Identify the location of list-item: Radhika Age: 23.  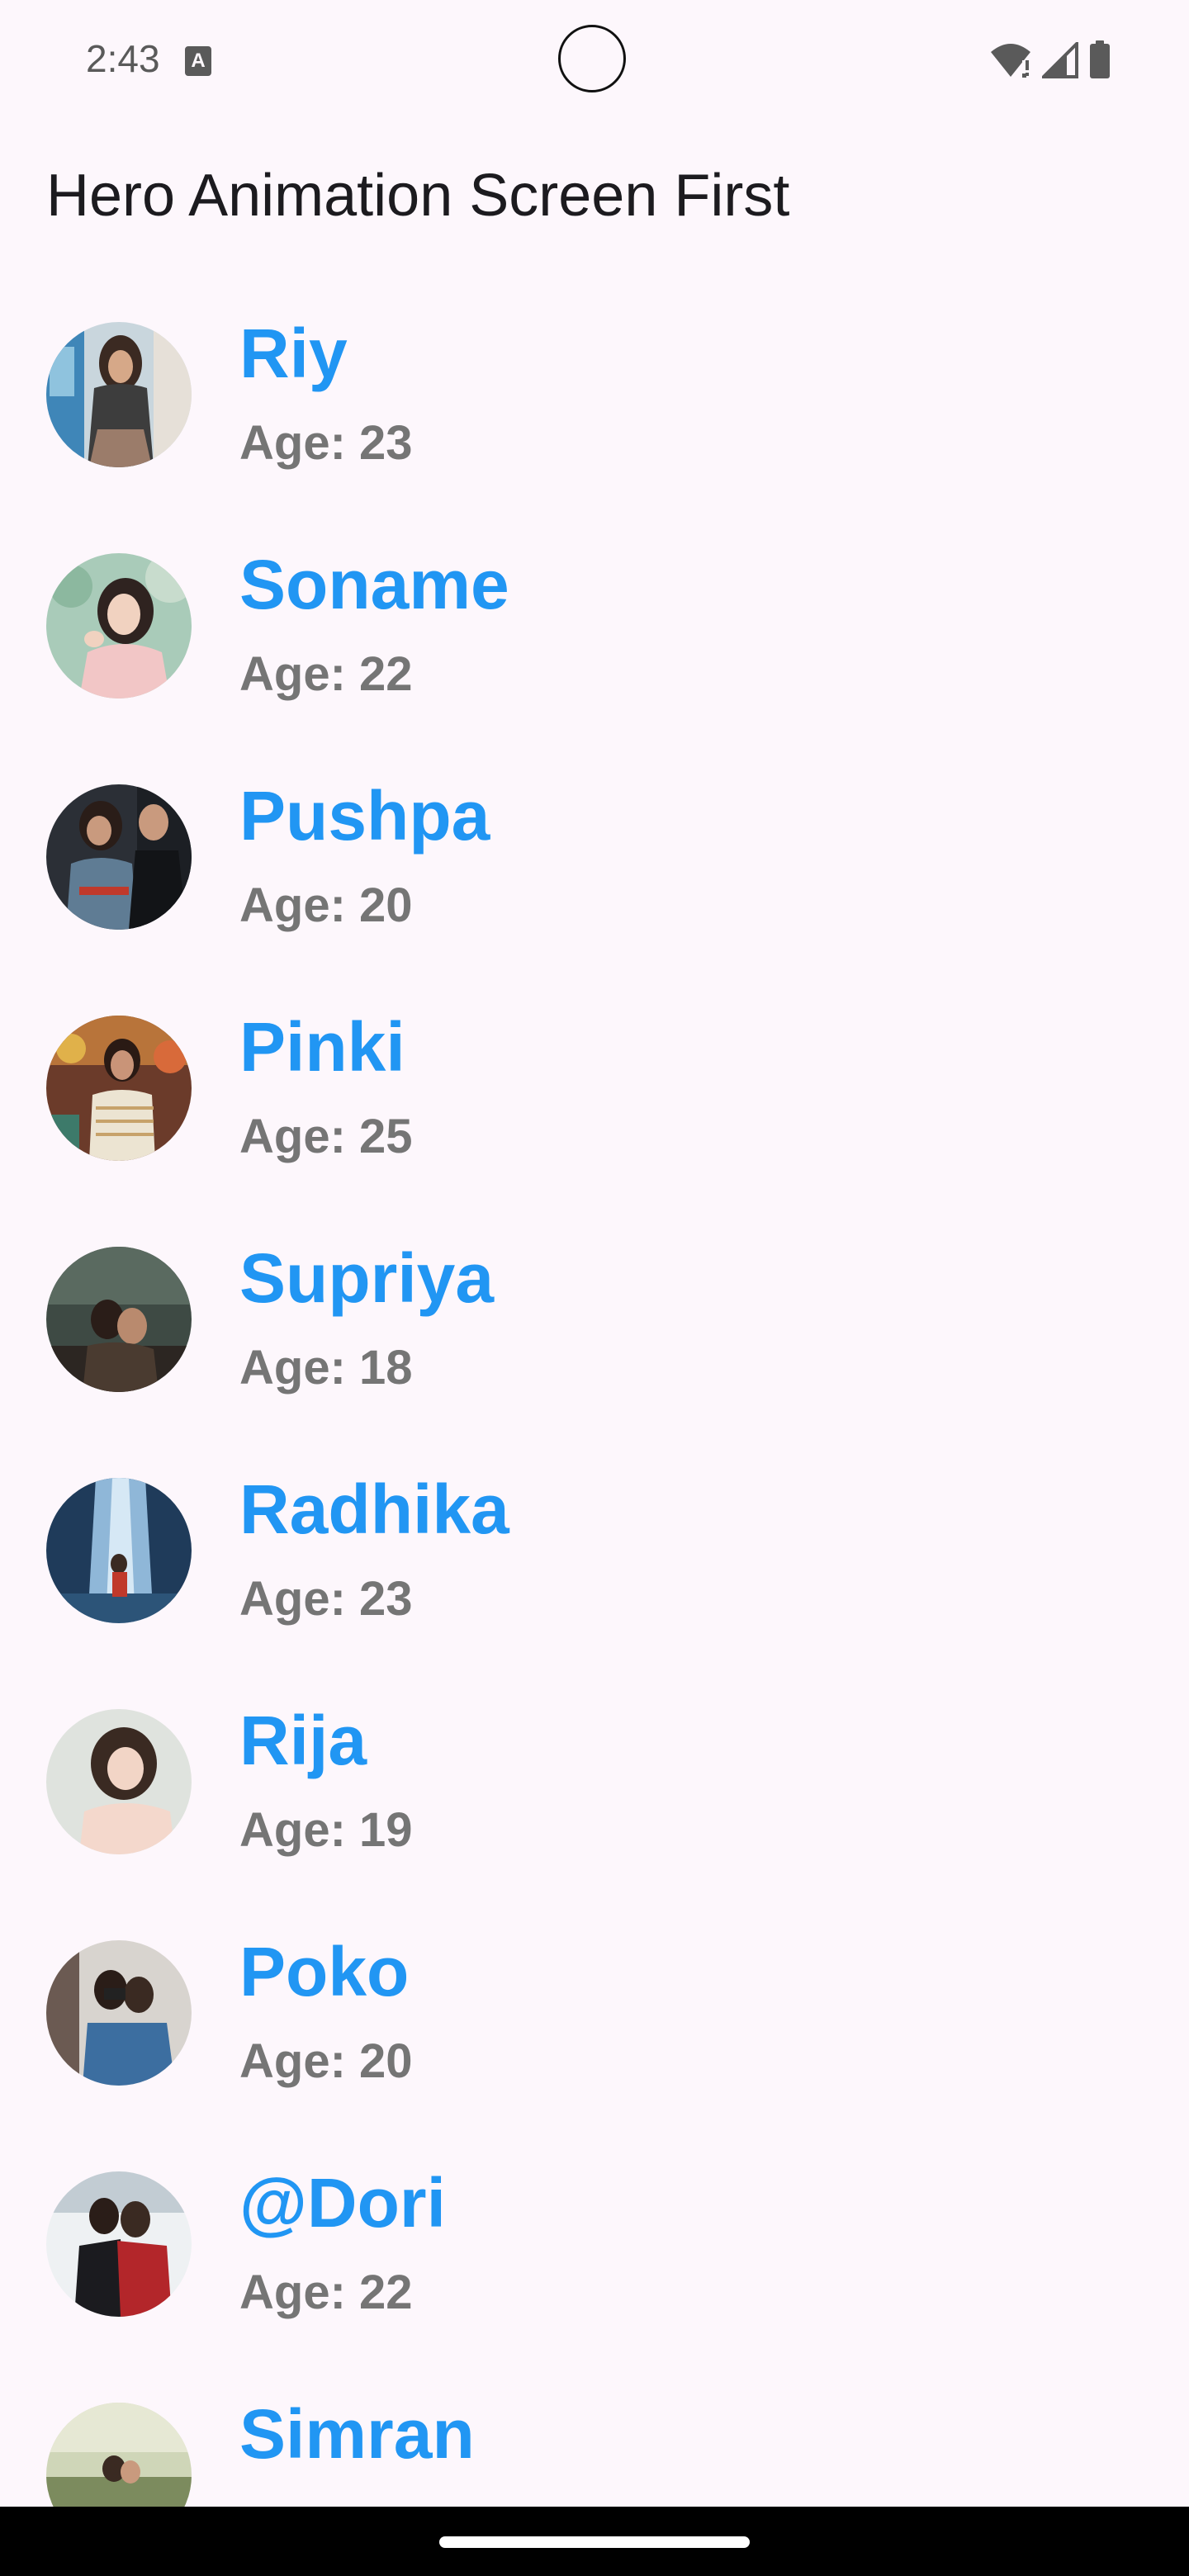
(594, 1585).